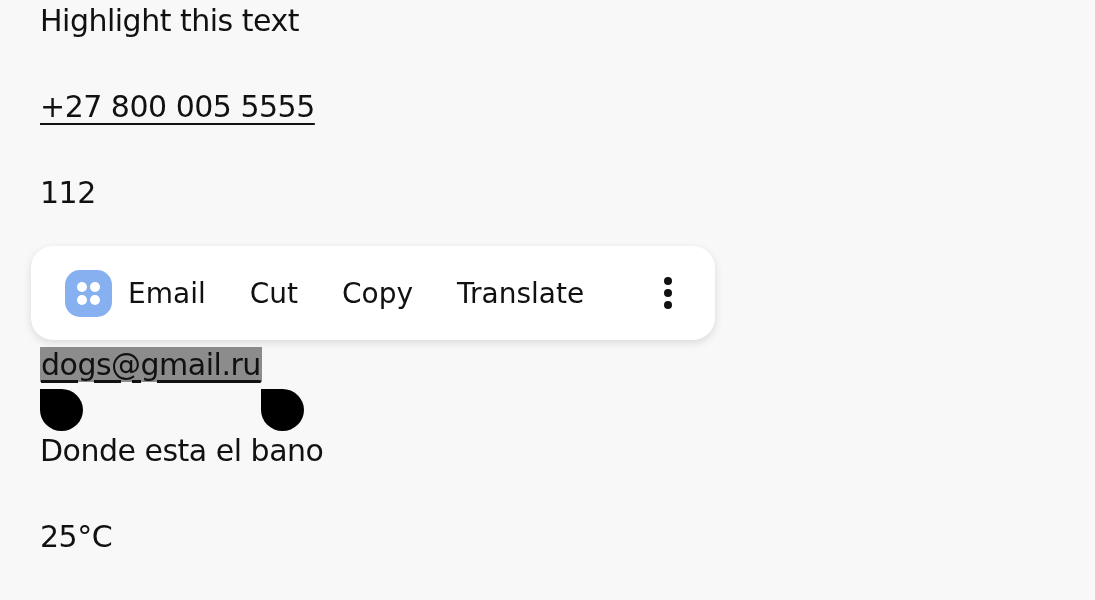 The image size is (1095, 600). I want to click on text-line: 112, so click(68, 192).